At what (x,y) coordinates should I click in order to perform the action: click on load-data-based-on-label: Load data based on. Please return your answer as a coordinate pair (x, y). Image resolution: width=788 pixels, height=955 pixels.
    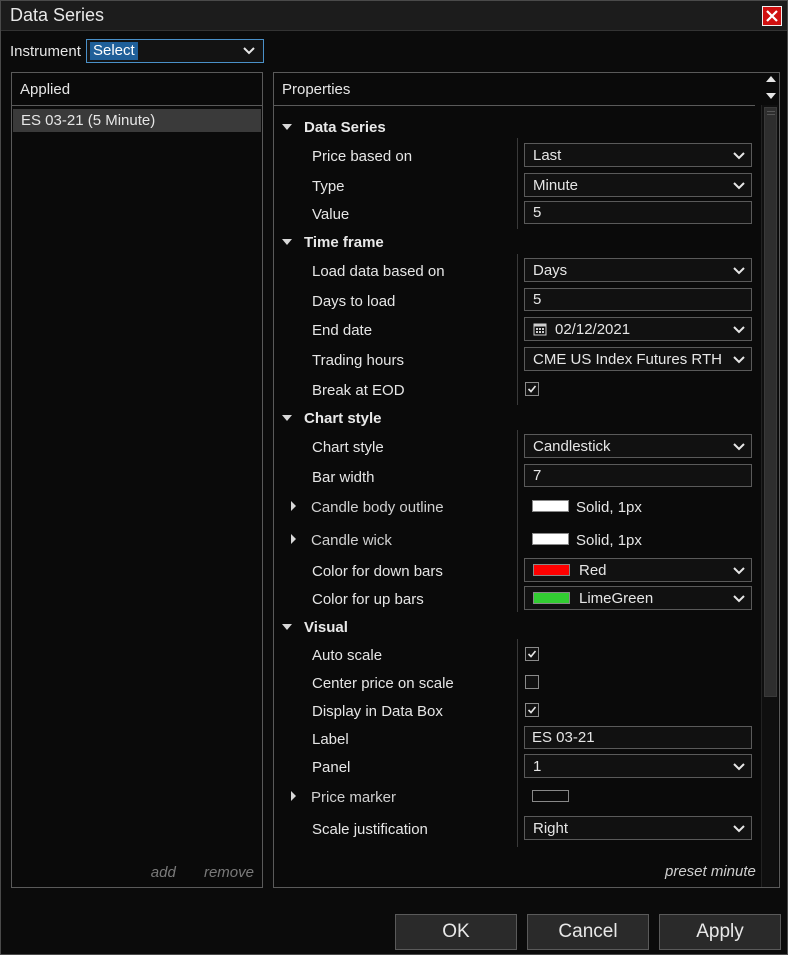
    Looking at the image, I should click on (378, 271).